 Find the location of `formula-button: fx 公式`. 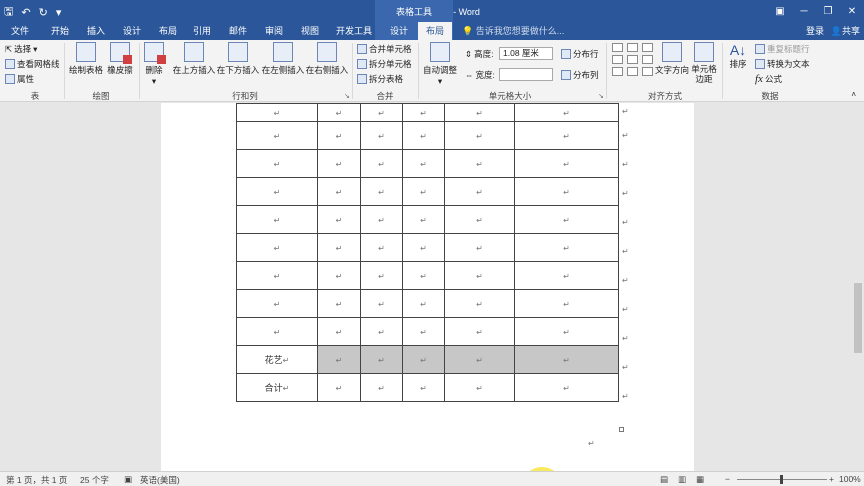

formula-button: fx 公式 is located at coordinates (768, 79).